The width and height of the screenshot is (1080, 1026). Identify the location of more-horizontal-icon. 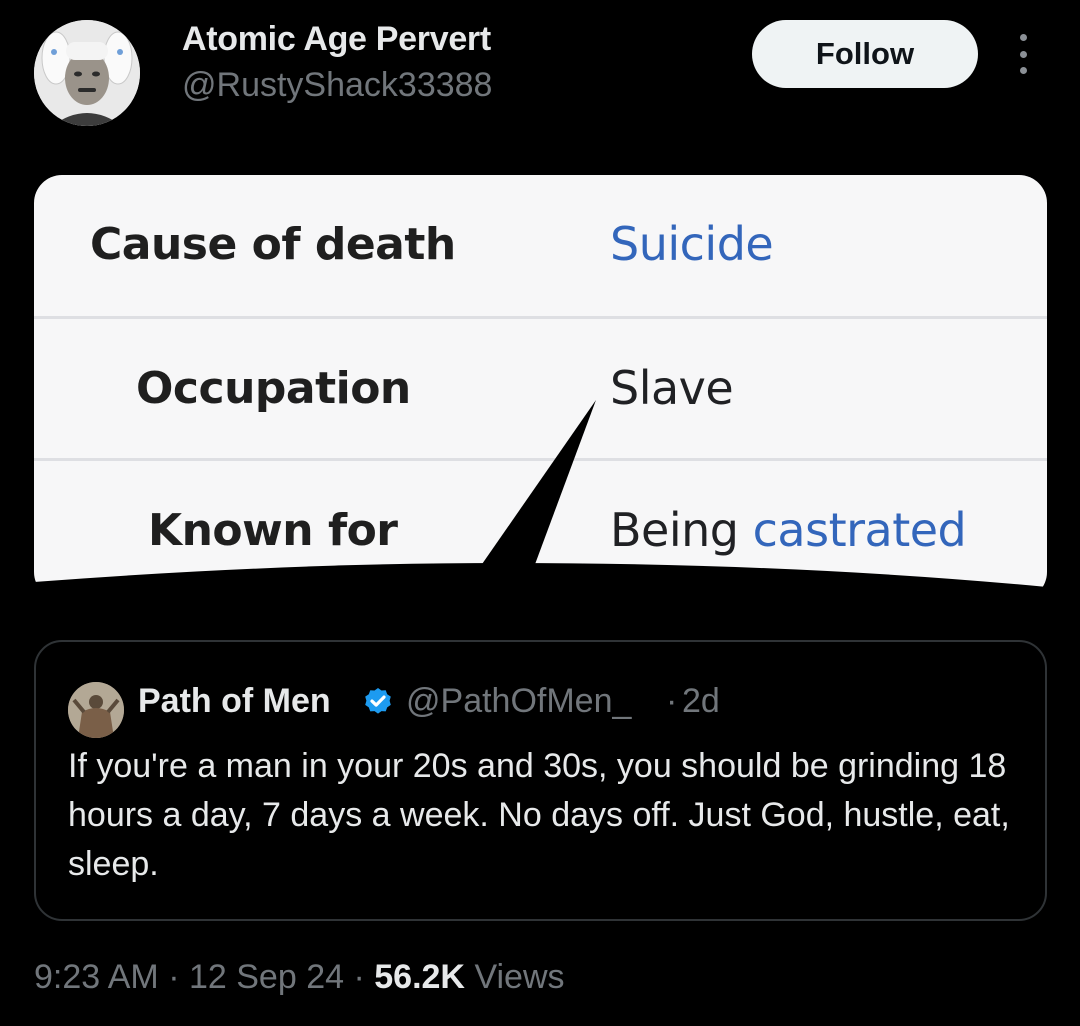
(1023, 37).